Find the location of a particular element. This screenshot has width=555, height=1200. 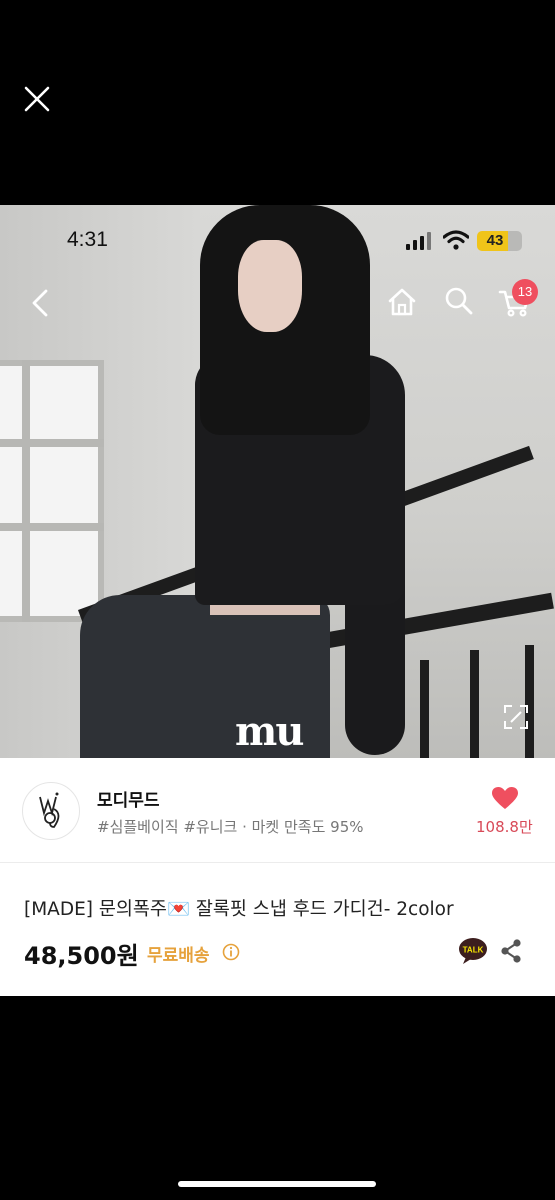

close-button is located at coordinates (37, 99).